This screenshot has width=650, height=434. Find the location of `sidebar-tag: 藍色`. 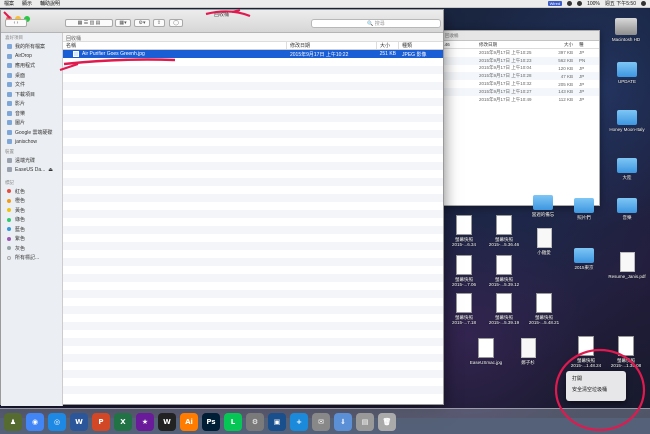

sidebar-tag: 藍色 is located at coordinates (31, 230).